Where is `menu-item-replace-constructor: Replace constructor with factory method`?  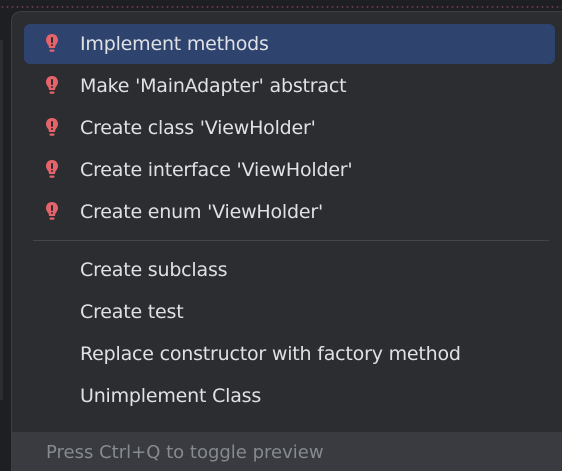 menu-item-replace-constructor: Replace constructor with factory method is located at coordinates (289, 354).